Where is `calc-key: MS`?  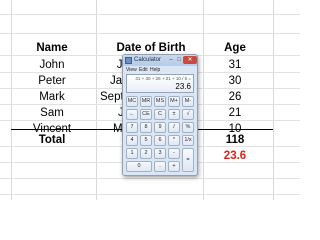
calc-key: MS is located at coordinates (160, 101).